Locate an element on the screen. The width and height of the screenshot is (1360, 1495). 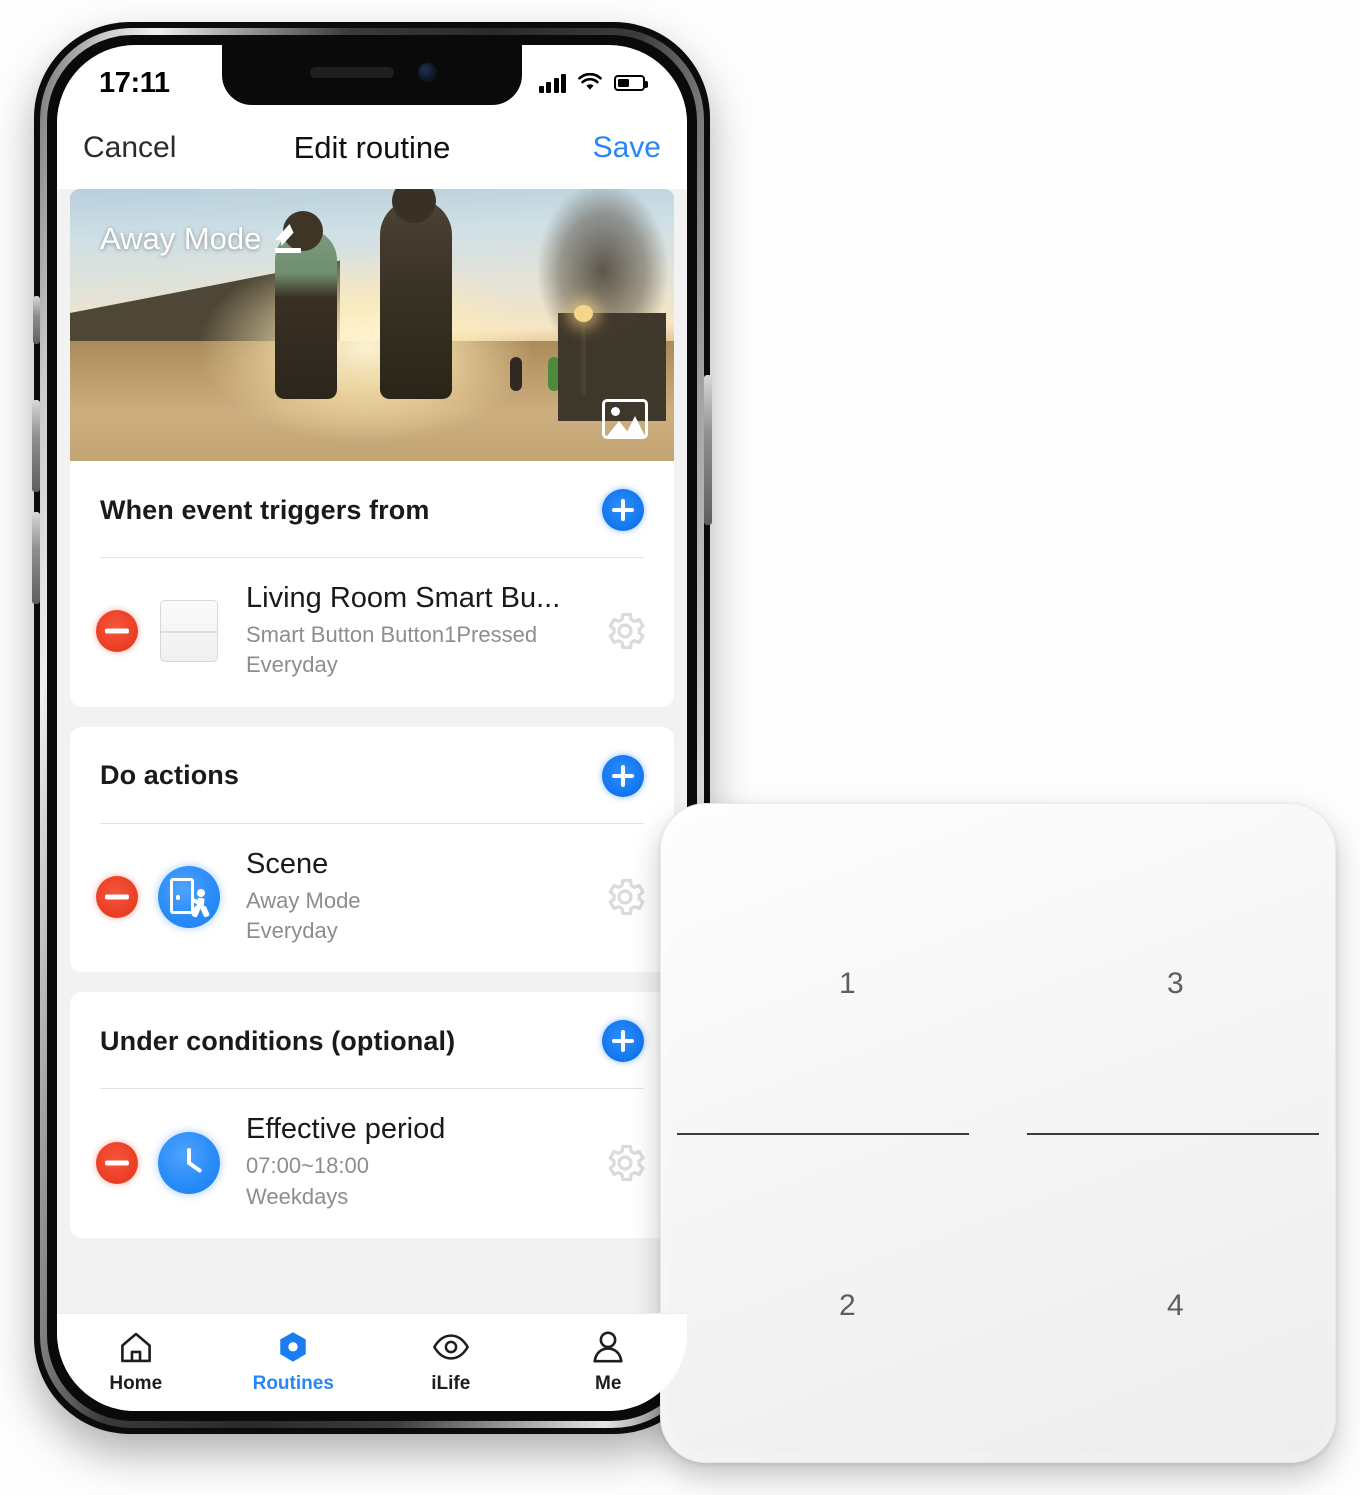
trigger-schedule: Everyday is located at coordinates (292, 665).